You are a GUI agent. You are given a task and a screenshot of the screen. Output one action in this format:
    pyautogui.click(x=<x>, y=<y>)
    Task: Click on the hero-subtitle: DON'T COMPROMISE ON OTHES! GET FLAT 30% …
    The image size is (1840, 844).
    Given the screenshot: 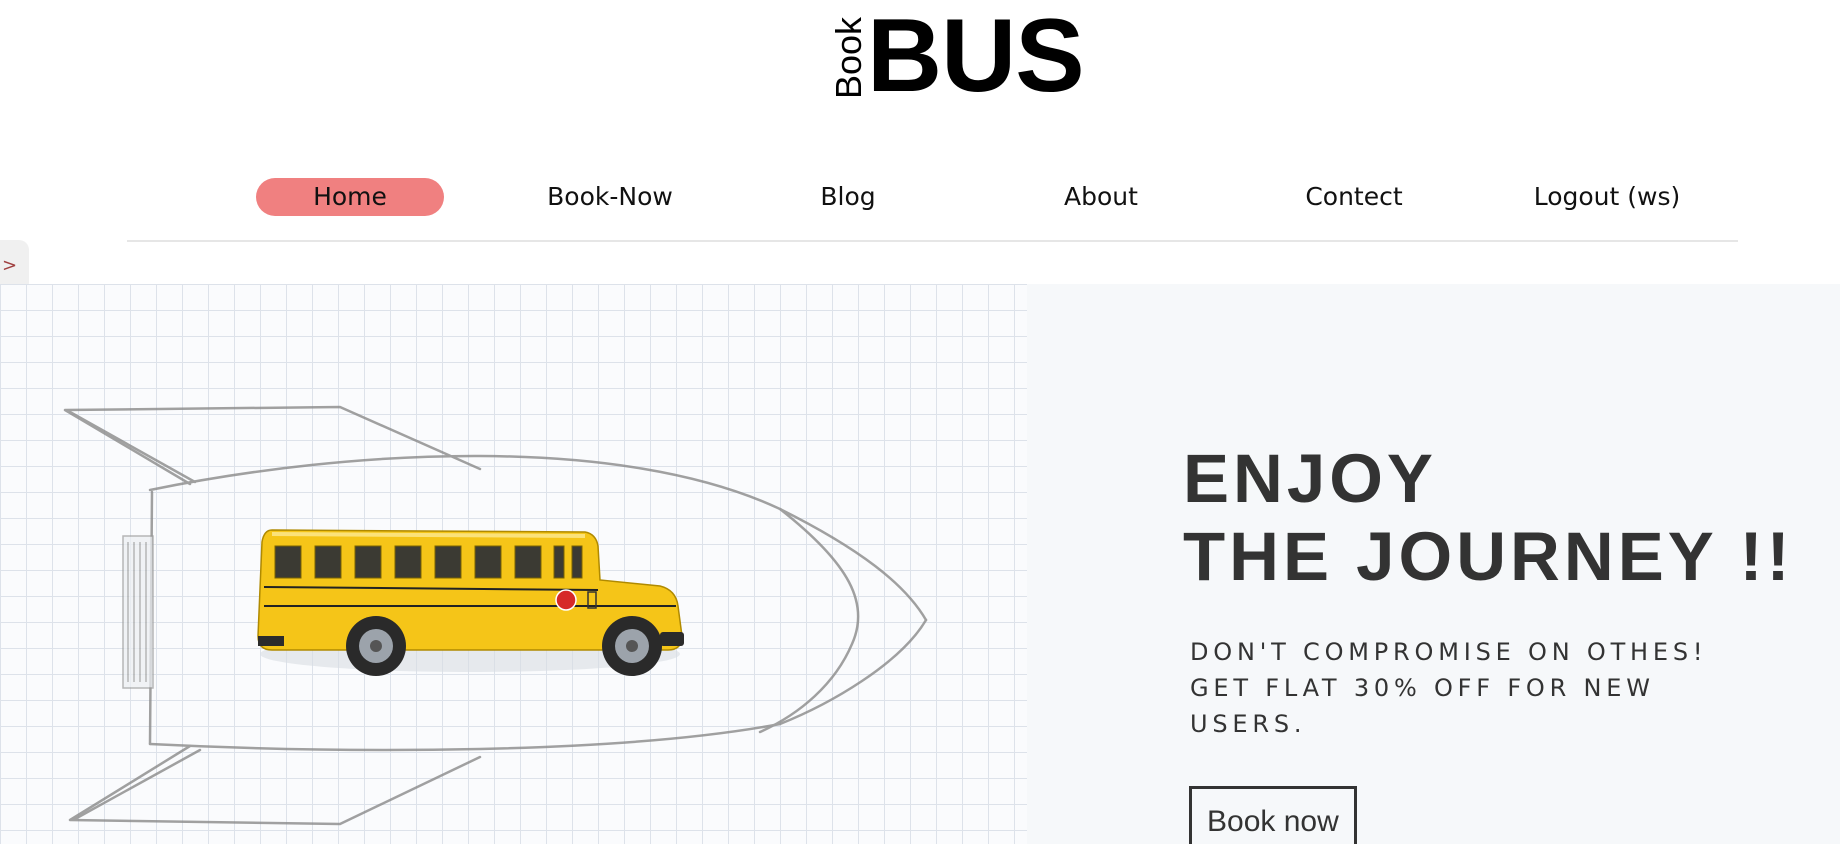 What is the action you would take?
    pyautogui.click(x=1449, y=688)
    